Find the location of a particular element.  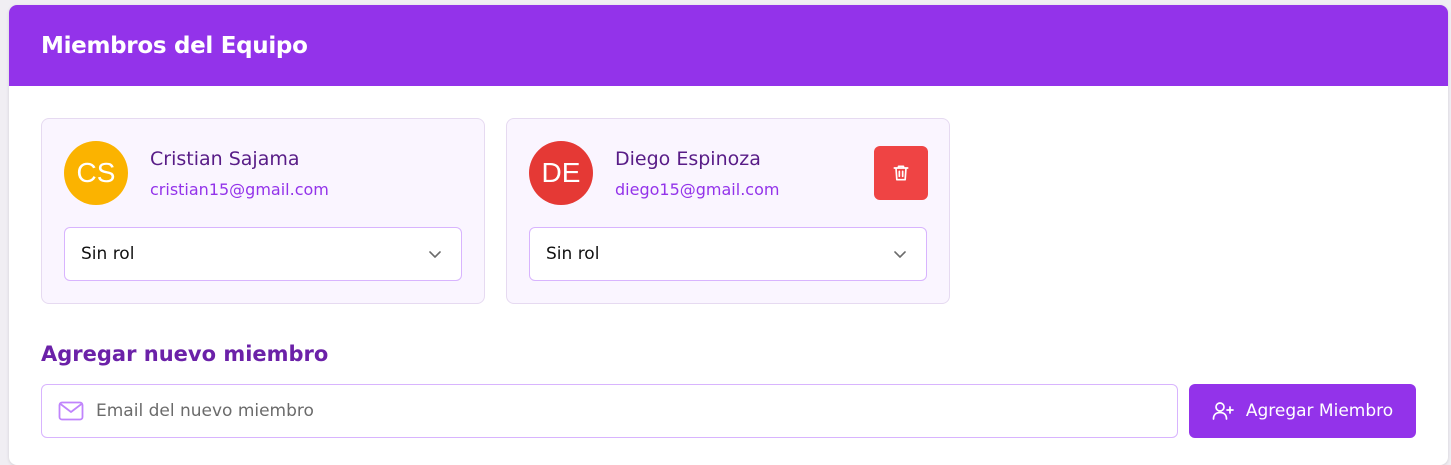

trash-icon is located at coordinates (901, 173).